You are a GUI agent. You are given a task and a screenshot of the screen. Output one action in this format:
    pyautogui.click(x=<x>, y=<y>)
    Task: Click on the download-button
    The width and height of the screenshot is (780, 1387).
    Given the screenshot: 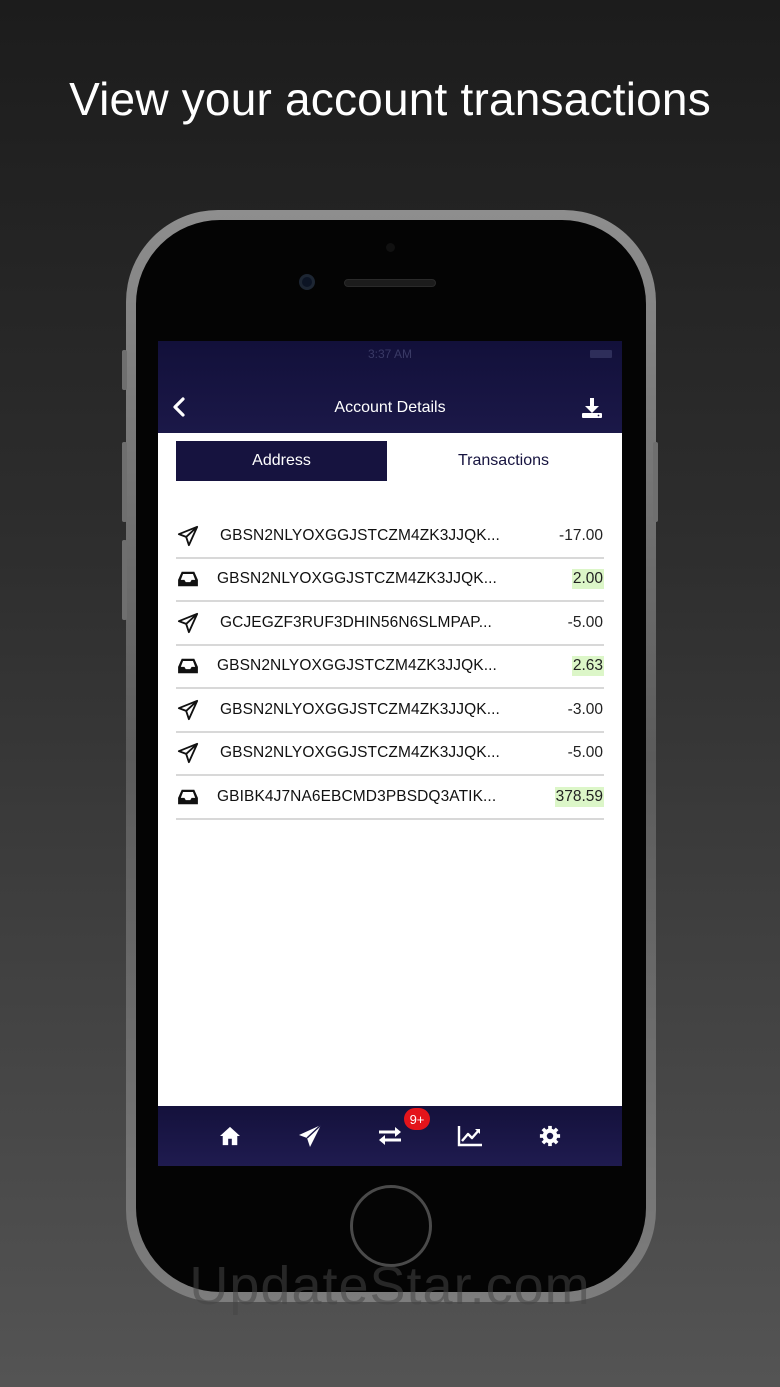 What is the action you would take?
    pyautogui.click(x=592, y=408)
    